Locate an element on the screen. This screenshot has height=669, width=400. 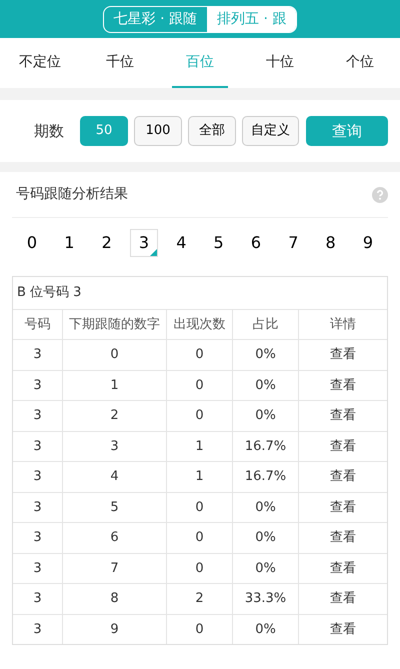
digit-tab: 9 is located at coordinates (368, 243).